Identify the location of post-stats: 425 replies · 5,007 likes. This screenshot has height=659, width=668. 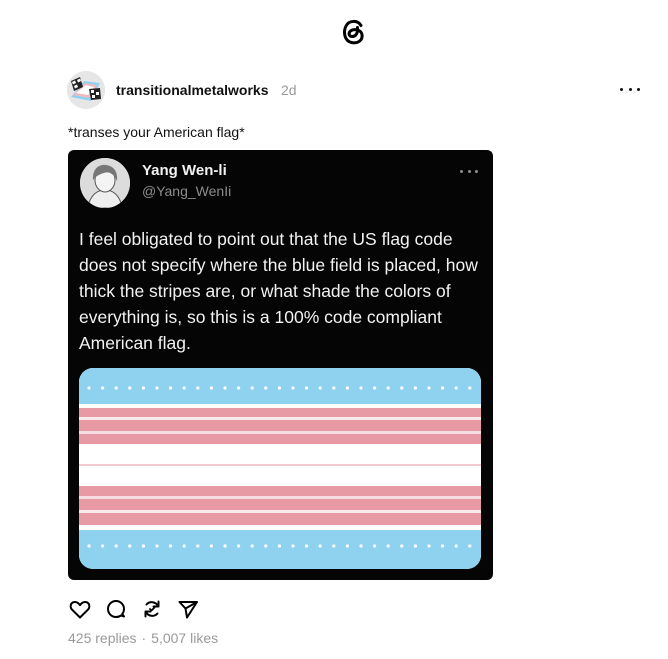
(143, 638).